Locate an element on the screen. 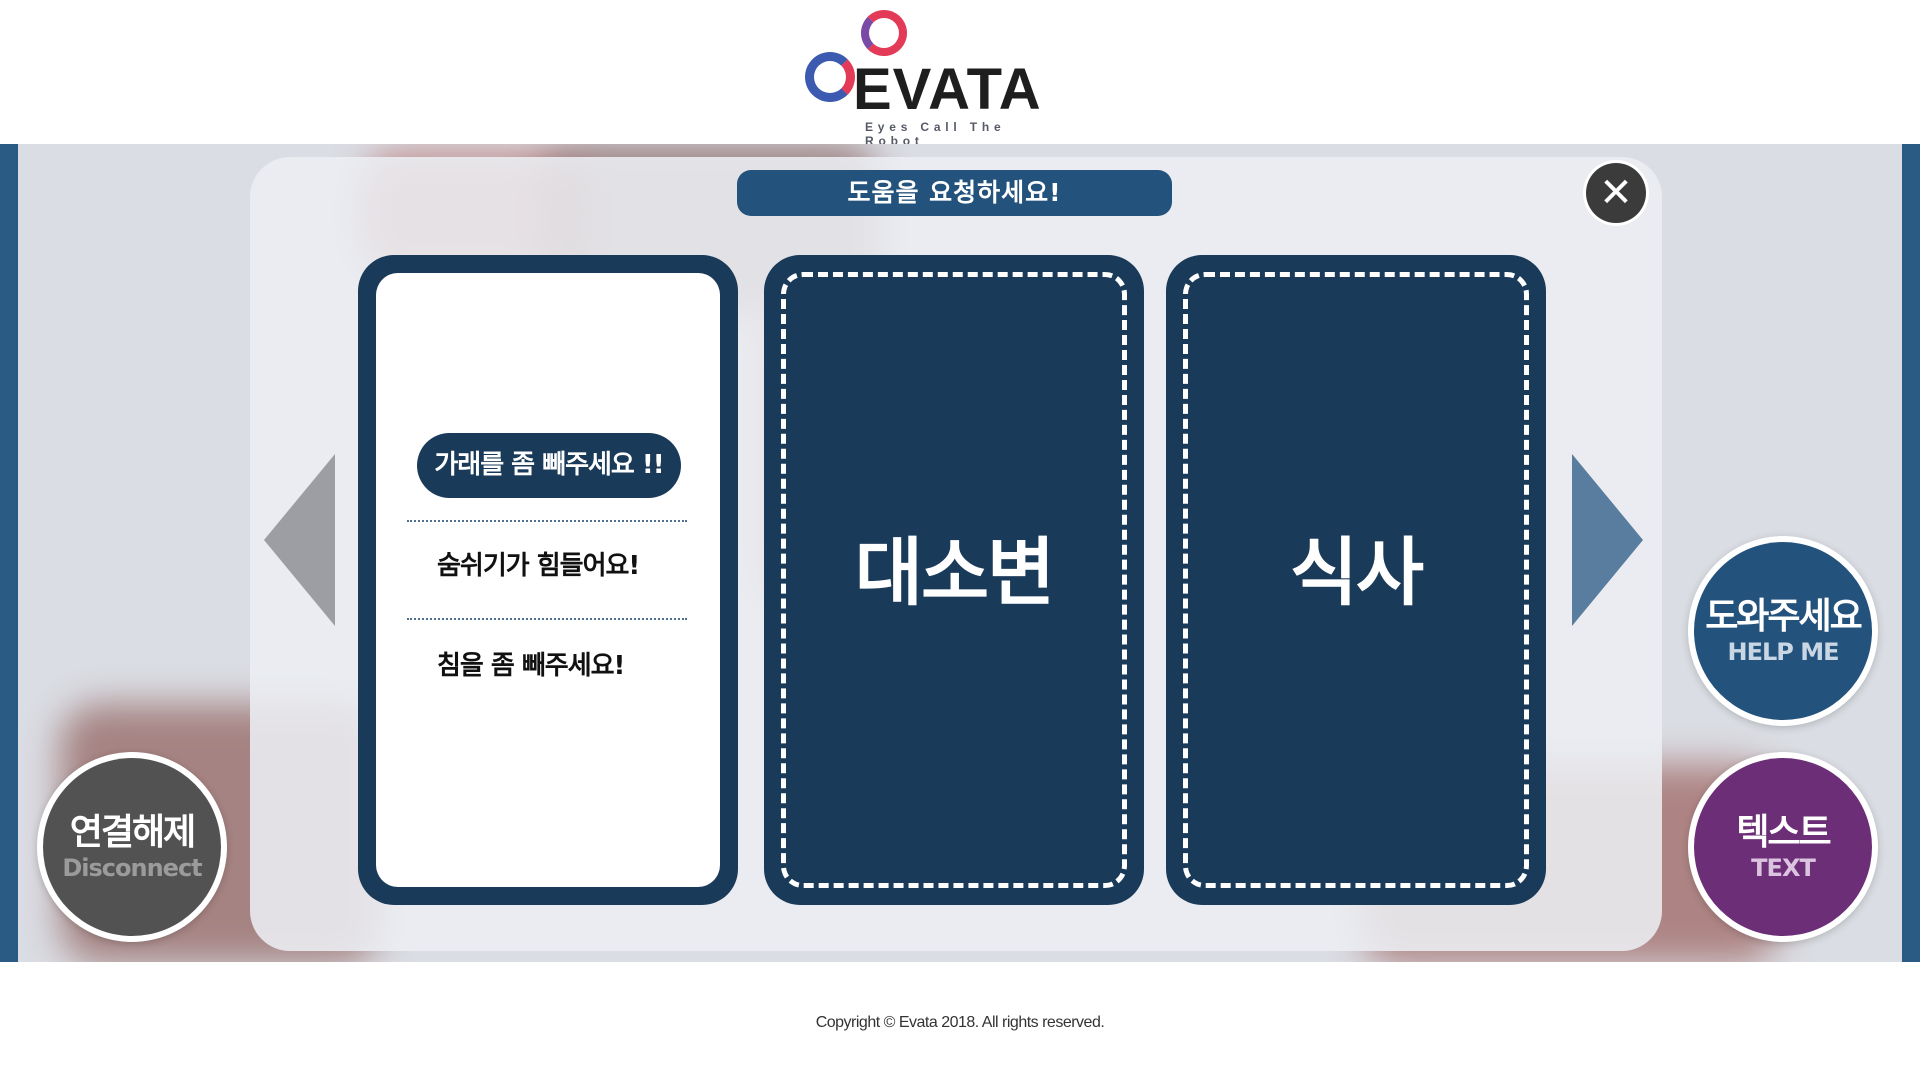 The width and height of the screenshot is (1920, 1080). phrase-item-selected: 가래를 좀 빼주세요 !! is located at coordinates (549, 465).